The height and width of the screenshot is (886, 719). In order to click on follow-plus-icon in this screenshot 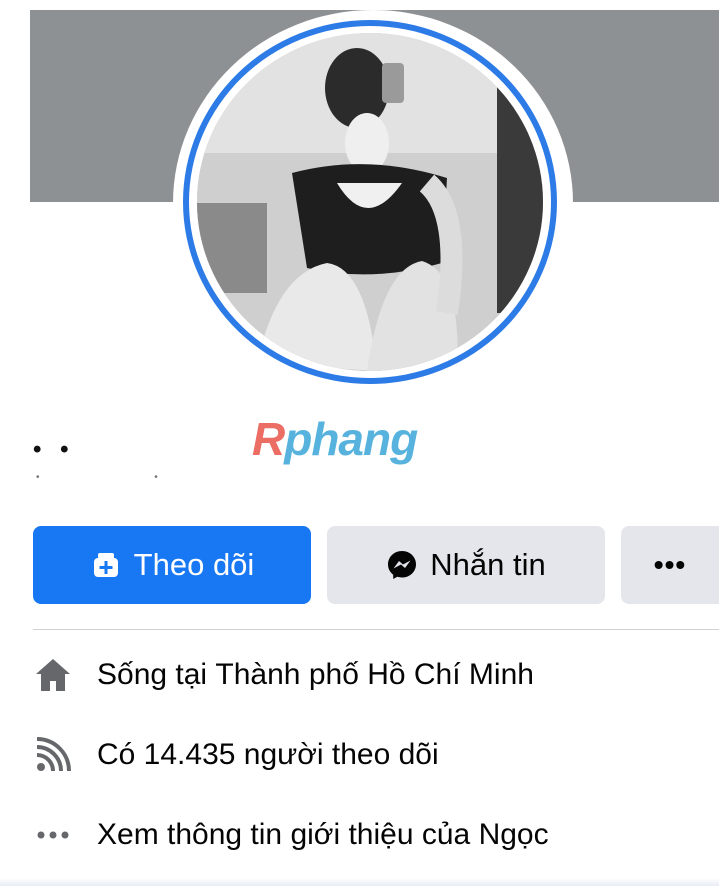, I will do `click(106, 565)`.